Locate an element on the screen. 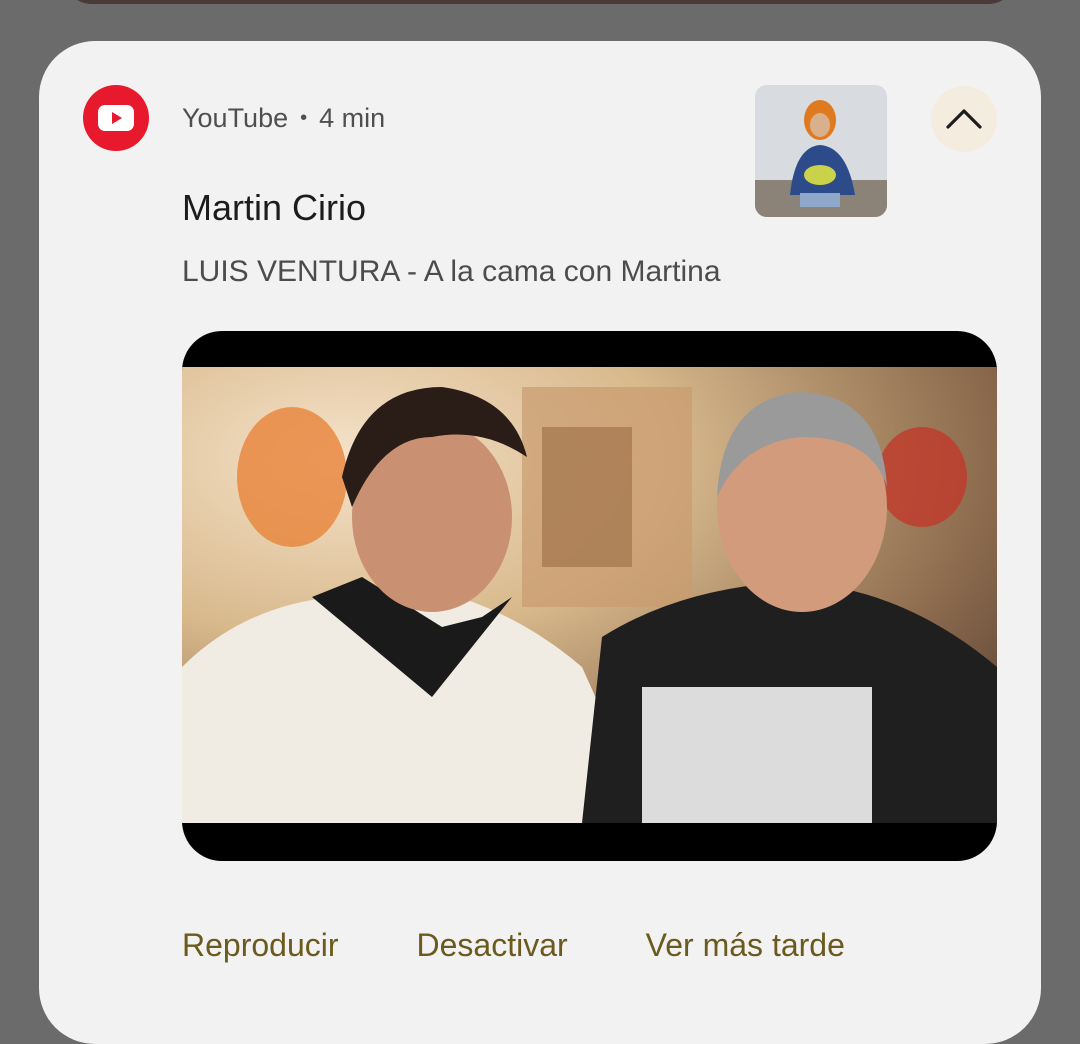 This screenshot has height=1044, width=1080. chevron-up-icon is located at coordinates (964, 119).